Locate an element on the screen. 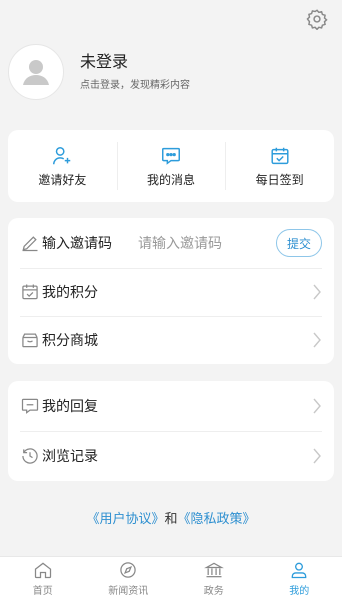 The height and width of the screenshot is (600, 342). points-mall-label: 积分商城 is located at coordinates (70, 341).